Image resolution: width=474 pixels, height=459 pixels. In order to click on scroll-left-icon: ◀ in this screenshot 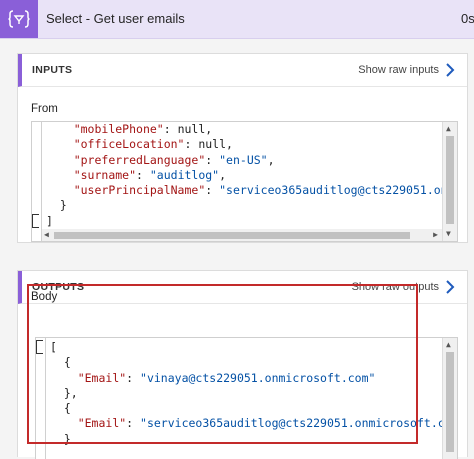, I will do `click(46, 235)`.